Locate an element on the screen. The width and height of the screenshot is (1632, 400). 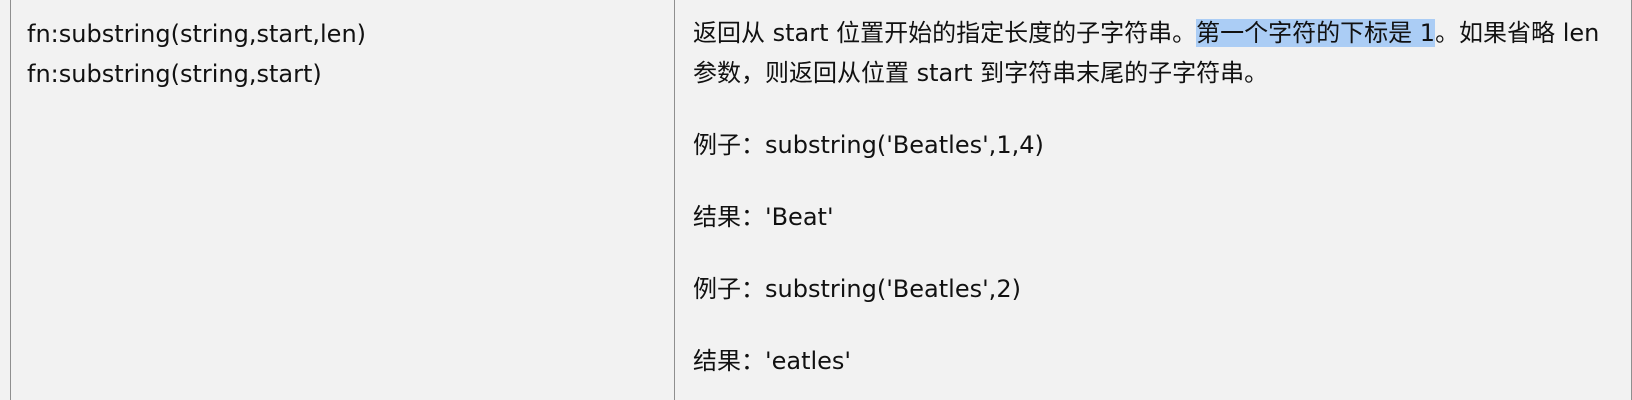
result-1: 结果：'Beat' is located at coordinates (763, 217).